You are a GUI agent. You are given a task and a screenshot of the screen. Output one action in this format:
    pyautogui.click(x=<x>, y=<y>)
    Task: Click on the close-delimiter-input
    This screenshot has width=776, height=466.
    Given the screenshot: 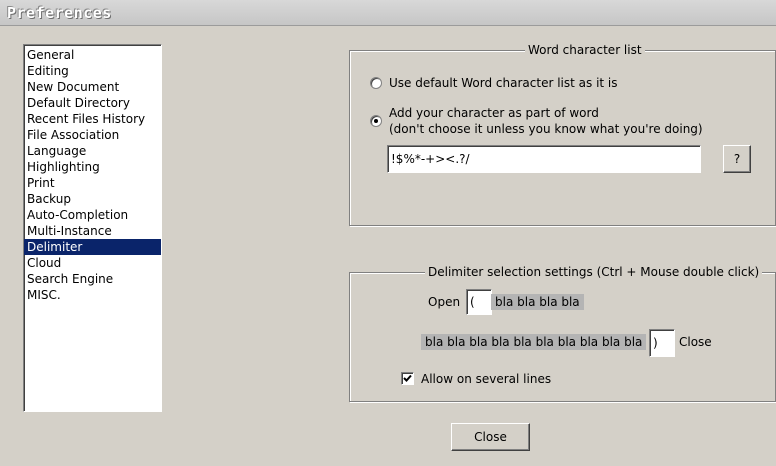 What is the action you would take?
    pyautogui.click(x=662, y=343)
    